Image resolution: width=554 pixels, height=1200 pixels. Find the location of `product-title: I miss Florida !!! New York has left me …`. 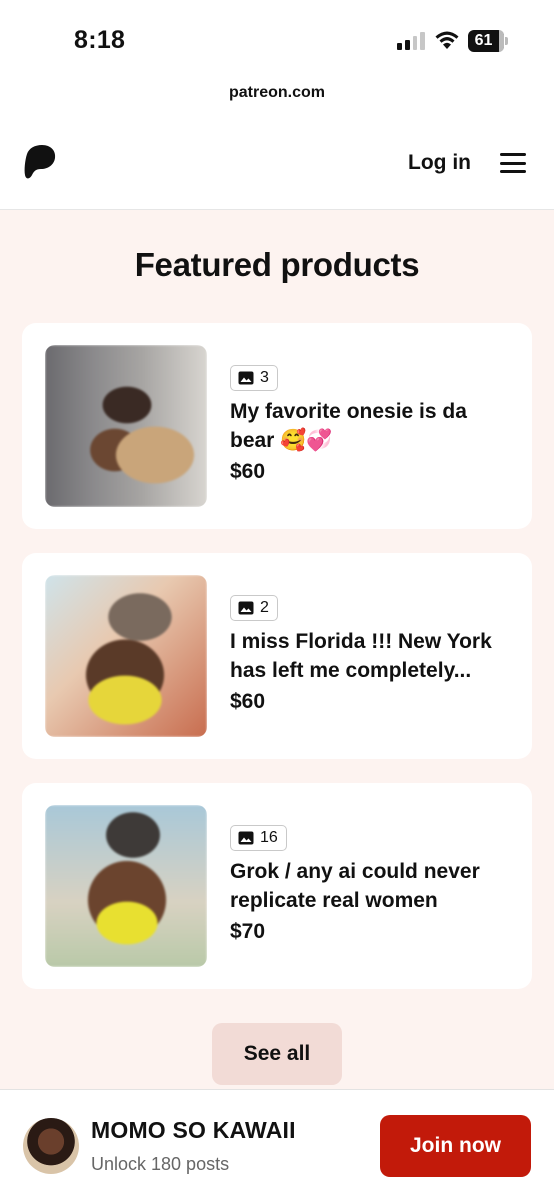

product-title: I miss Florida !!! New York has left me … is located at coordinates (361, 656).